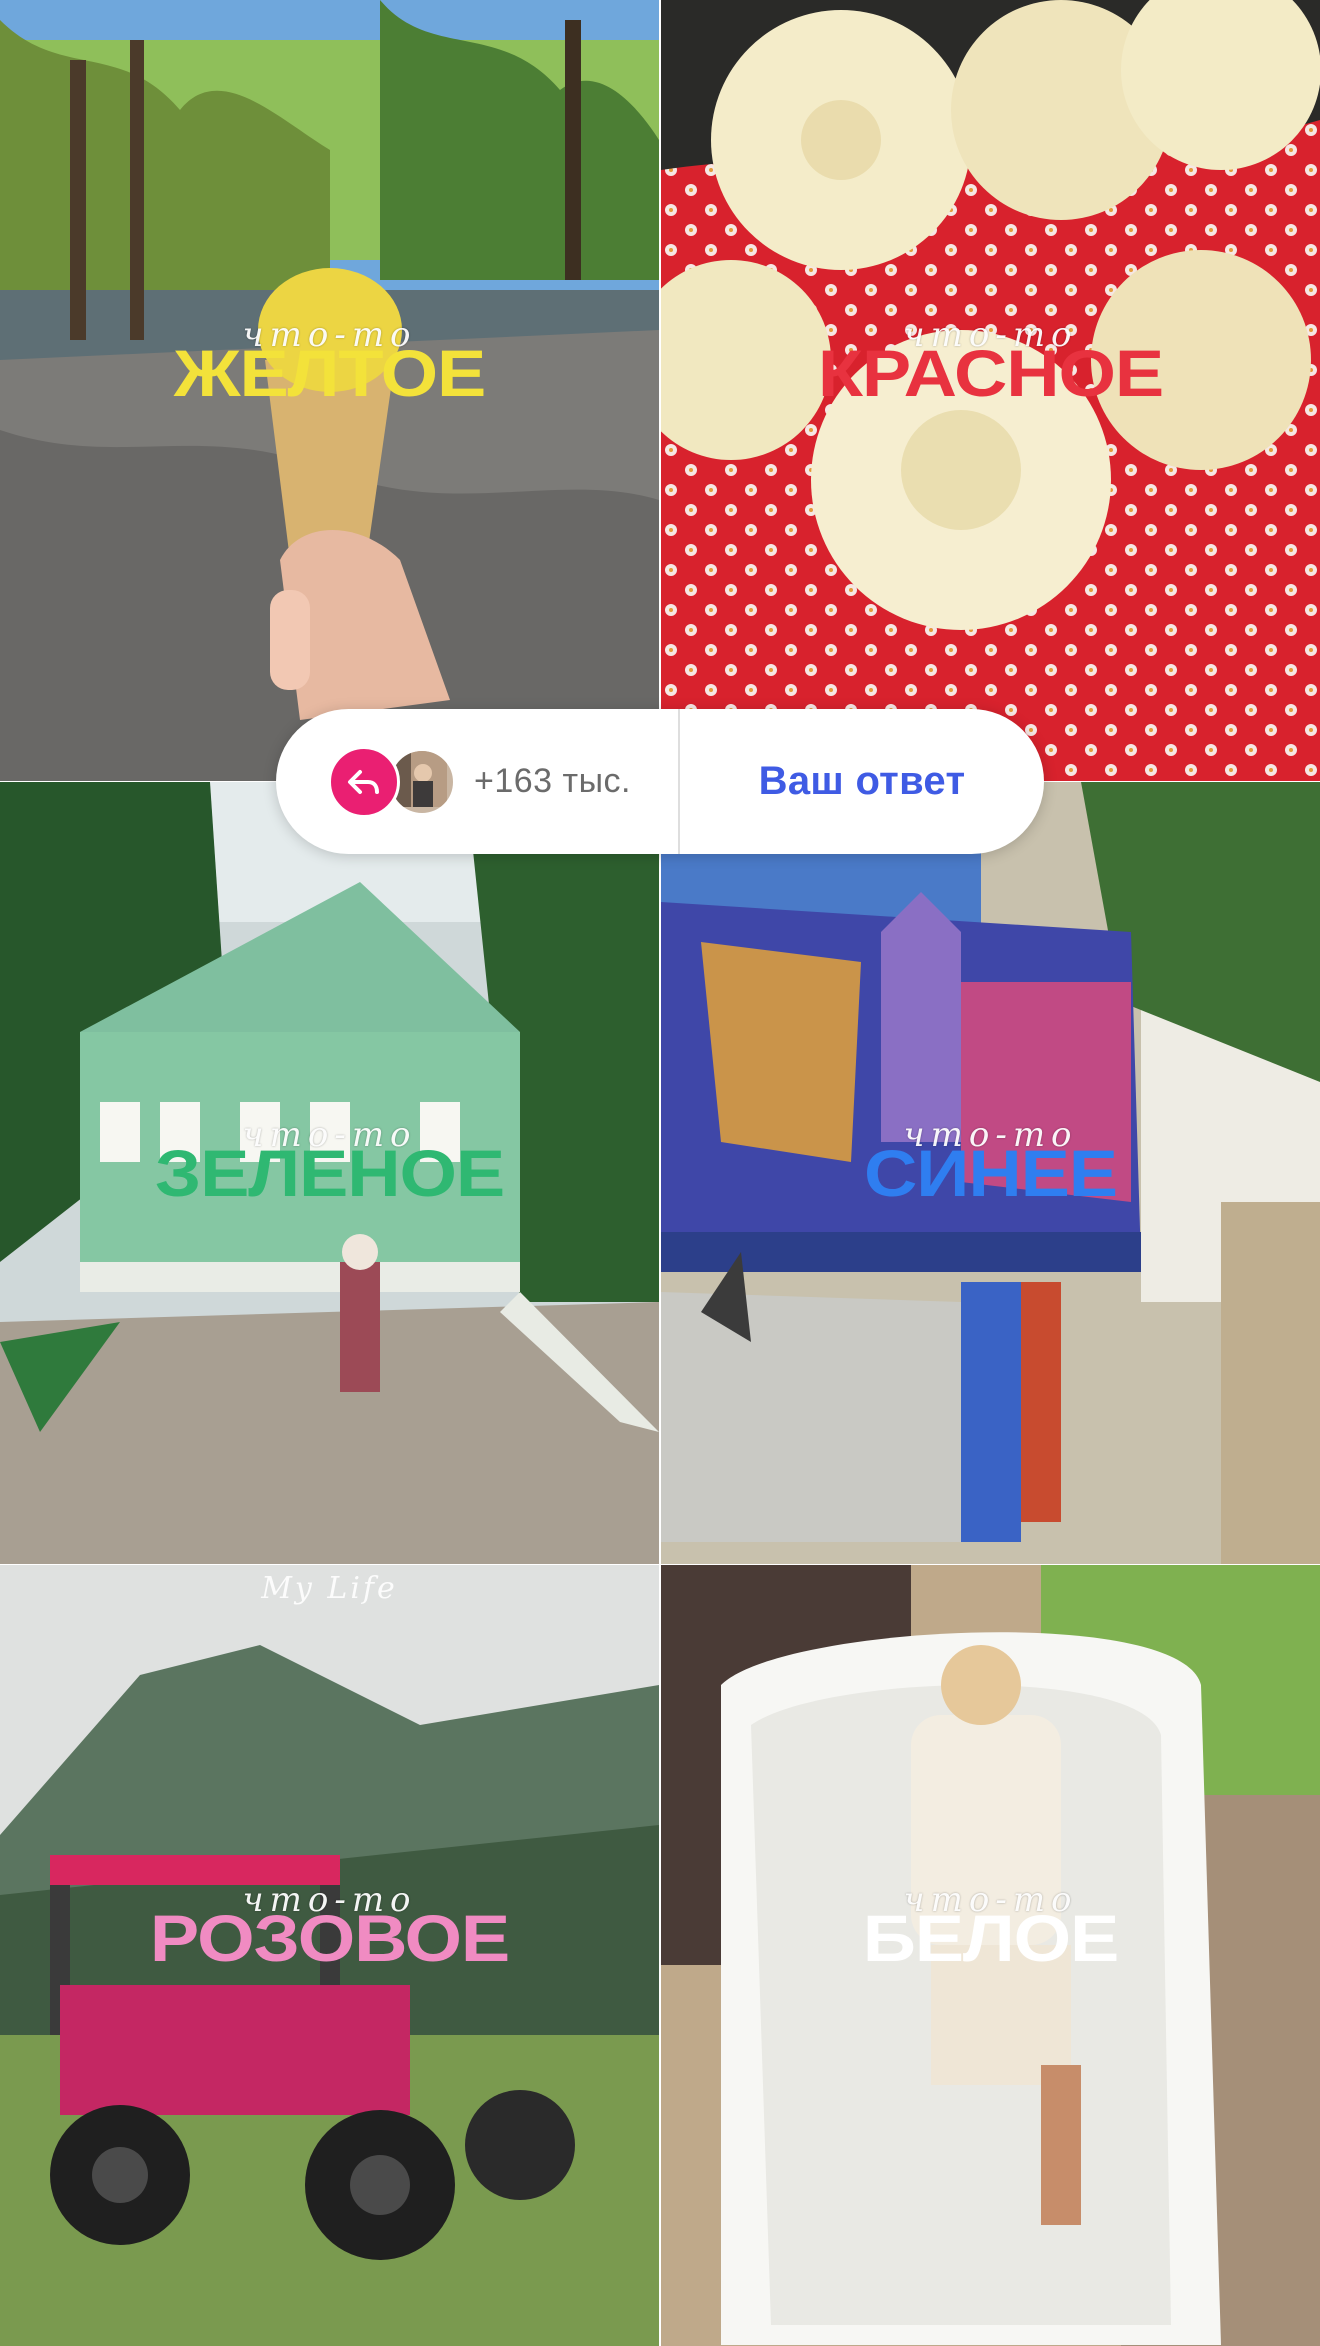  Describe the element at coordinates (364, 781) in the screenshot. I see `reply-arrow-icon` at that location.